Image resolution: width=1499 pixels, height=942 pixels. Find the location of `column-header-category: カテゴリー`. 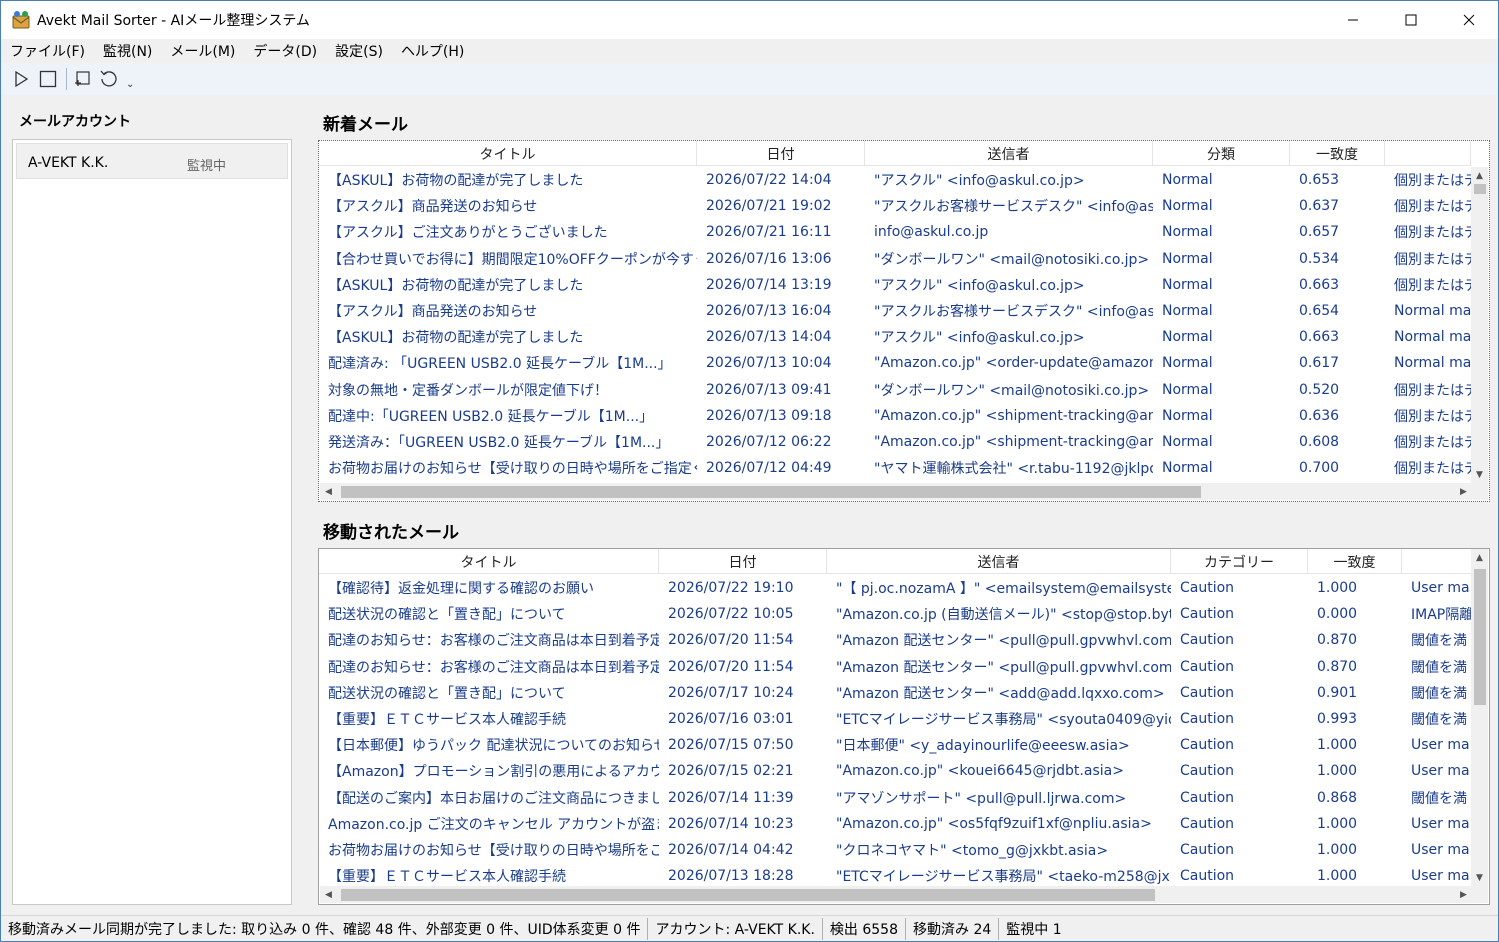

column-header-category: カテゴリー is located at coordinates (1239, 561).